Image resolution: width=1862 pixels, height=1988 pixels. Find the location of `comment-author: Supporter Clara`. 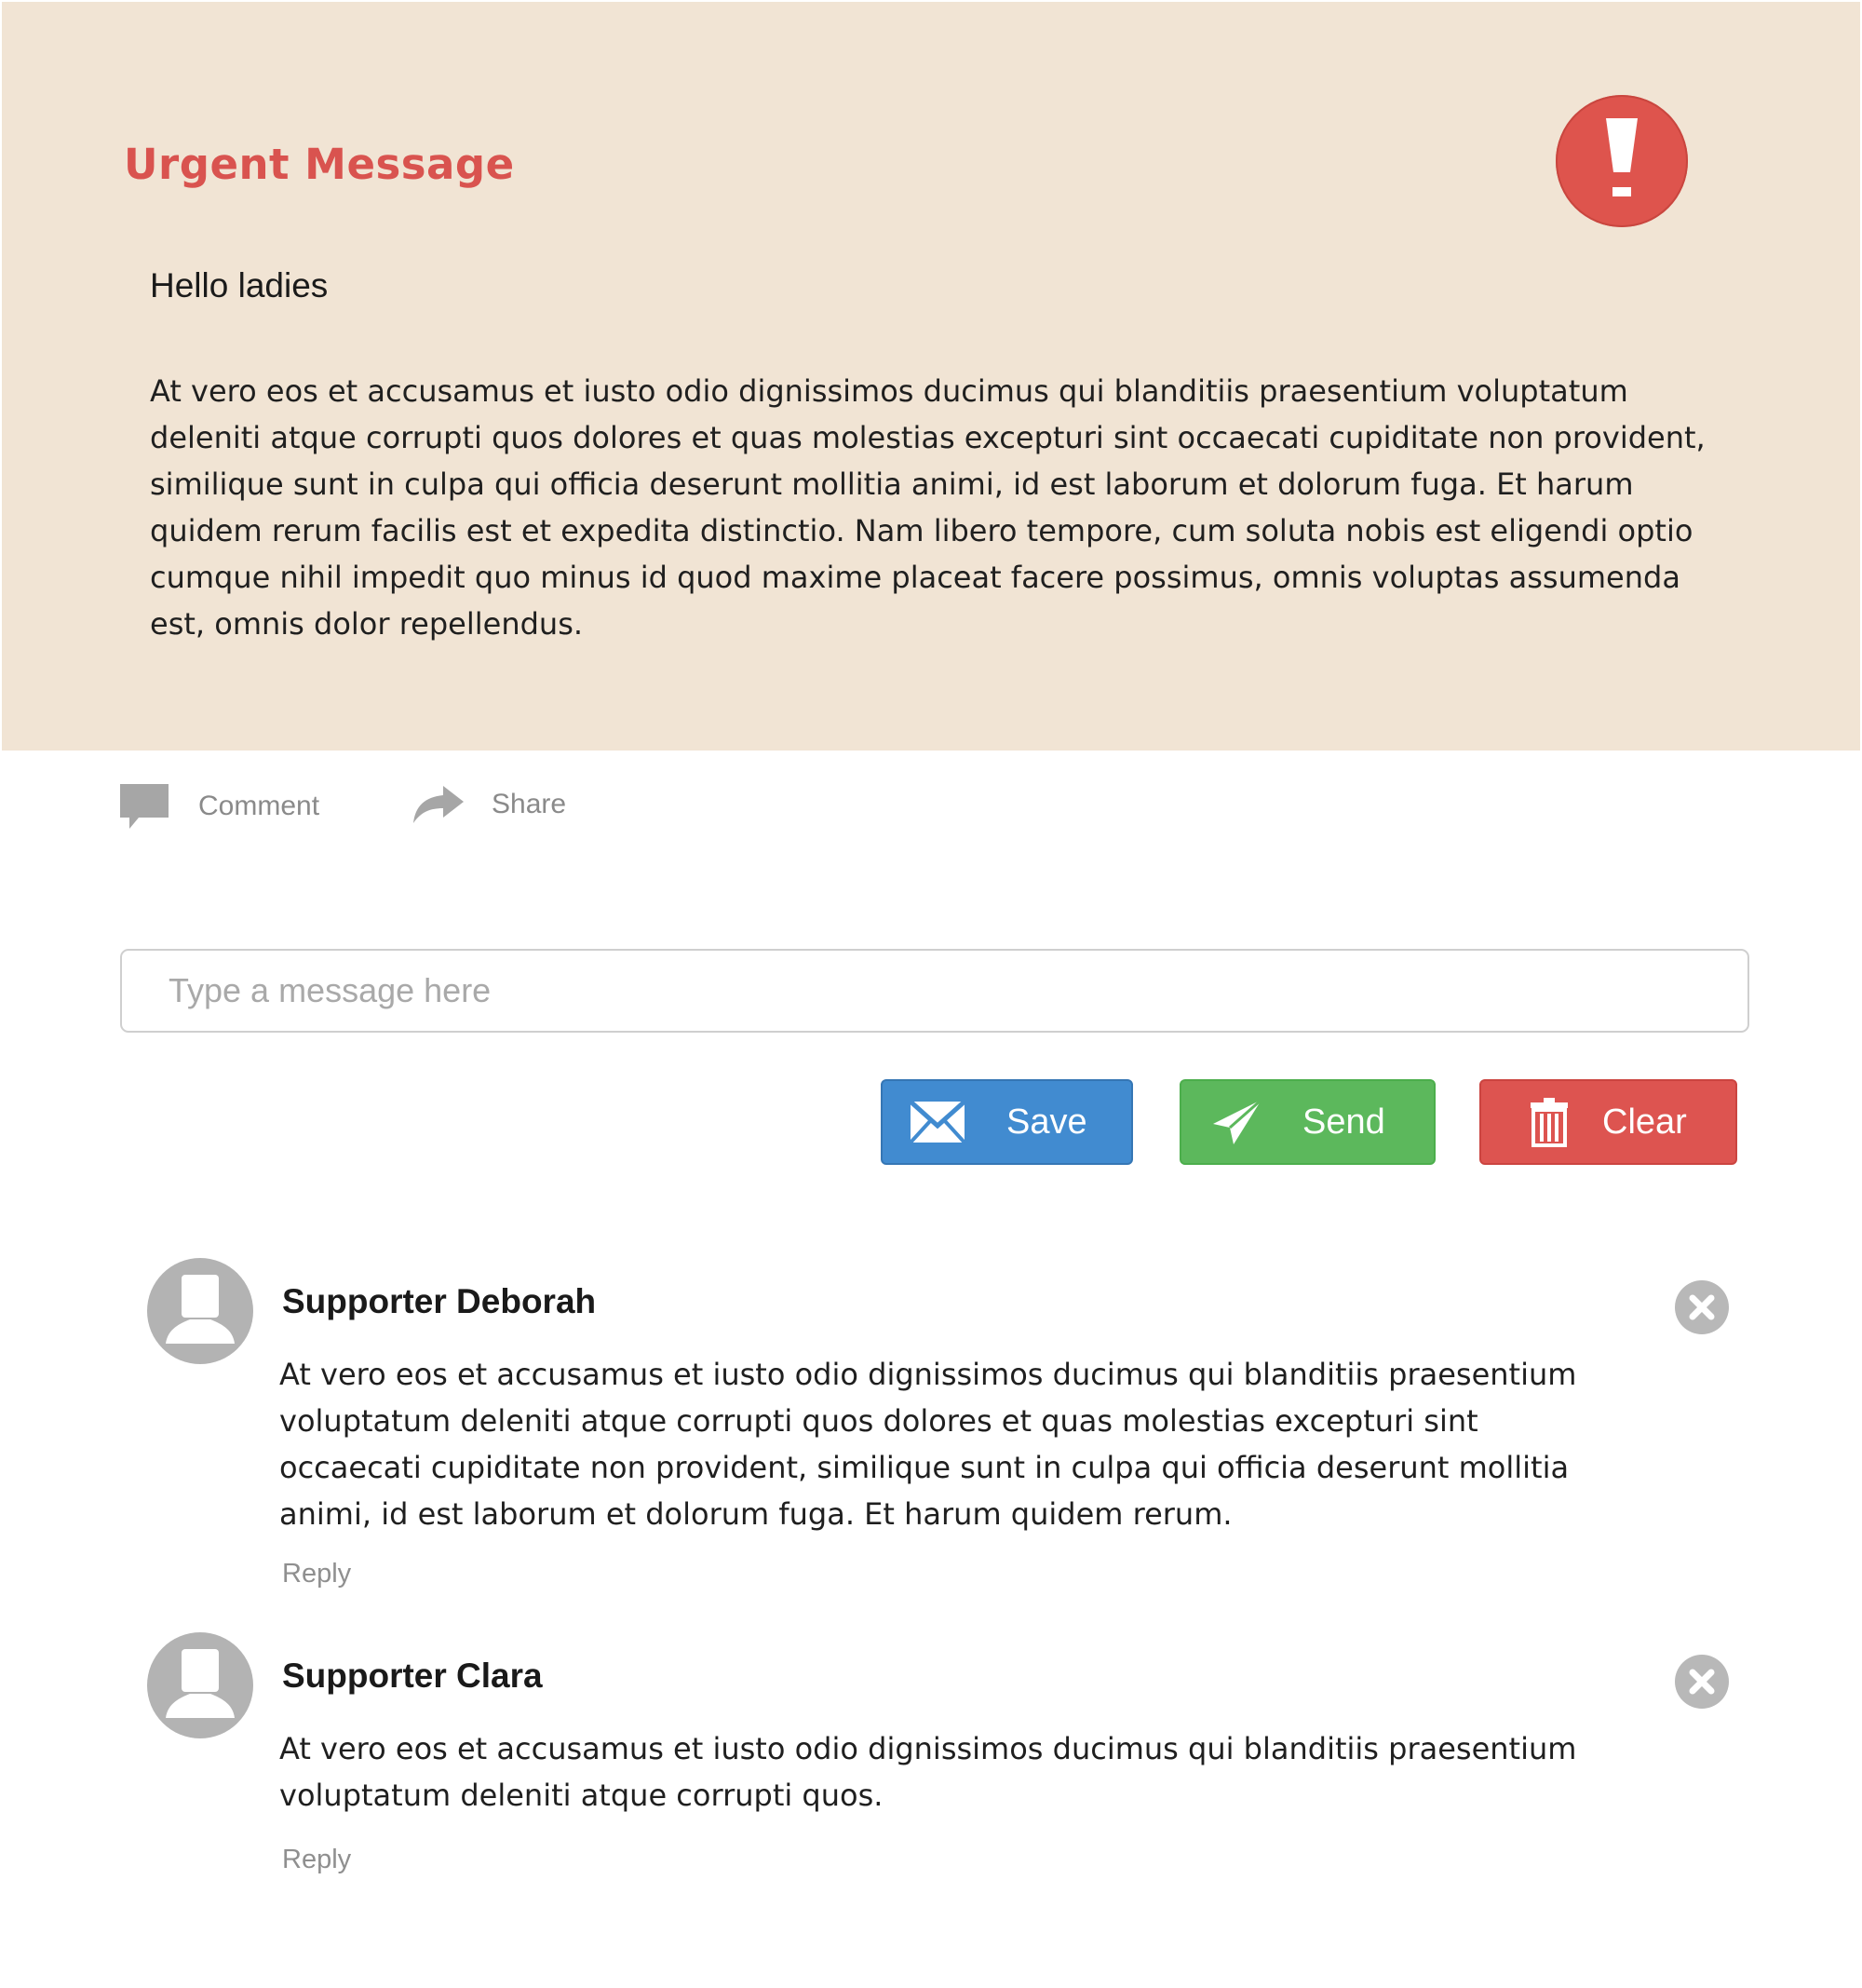

comment-author: Supporter Clara is located at coordinates (413, 1676).